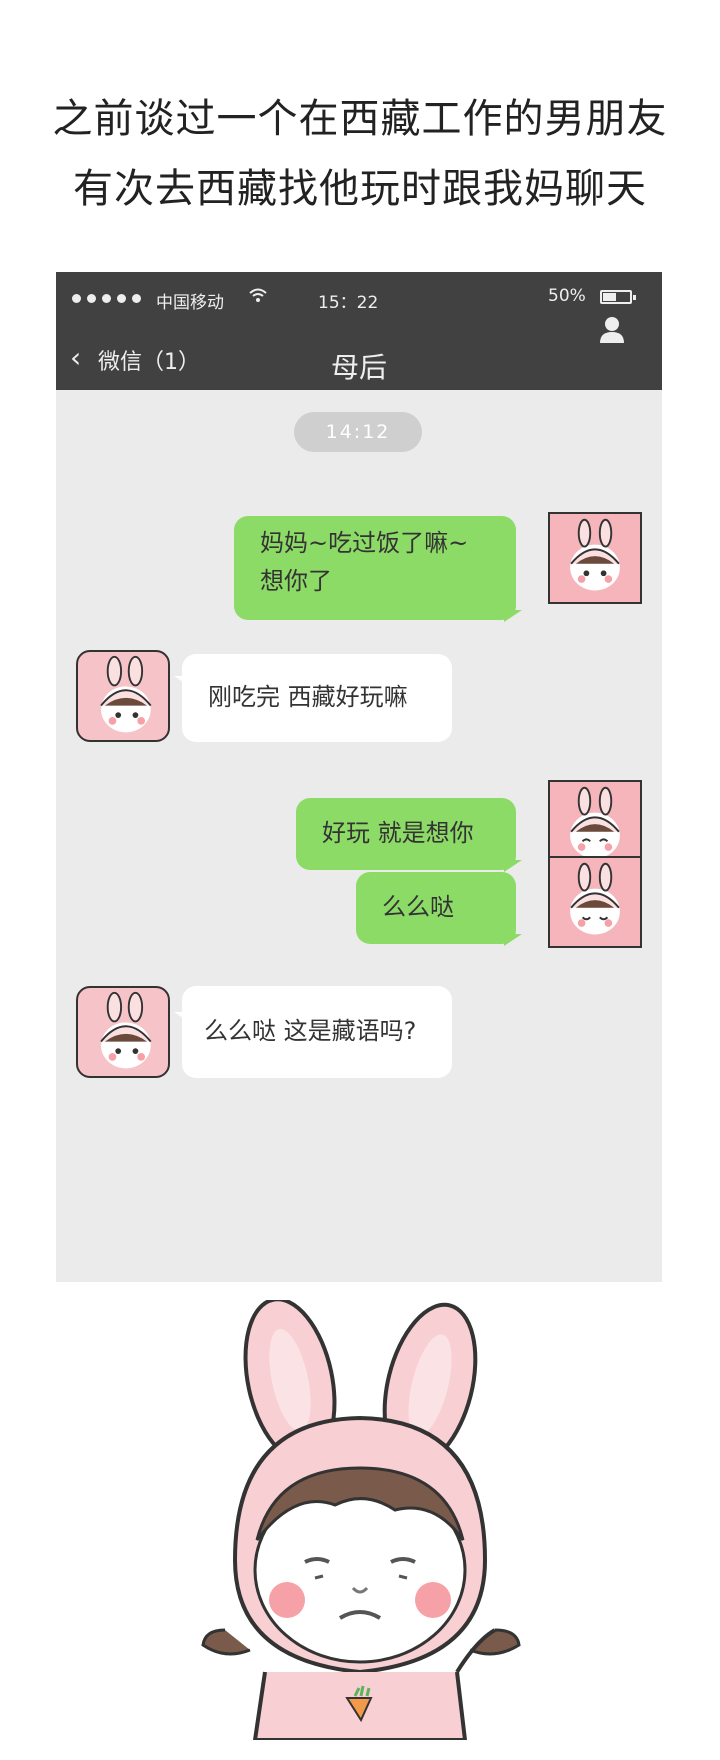 This screenshot has width=720, height=1760. What do you see at coordinates (358, 432) in the screenshot?
I see `timestamp-pill: 14:12` at bounding box center [358, 432].